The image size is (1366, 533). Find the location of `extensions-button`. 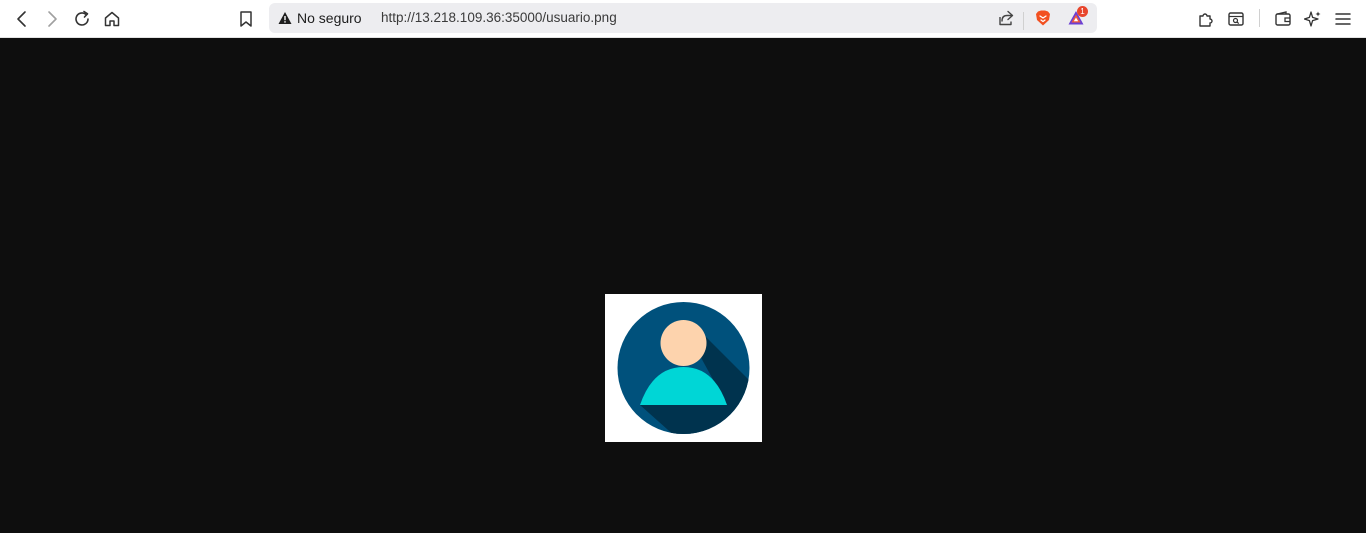

extensions-button is located at coordinates (1206, 19).